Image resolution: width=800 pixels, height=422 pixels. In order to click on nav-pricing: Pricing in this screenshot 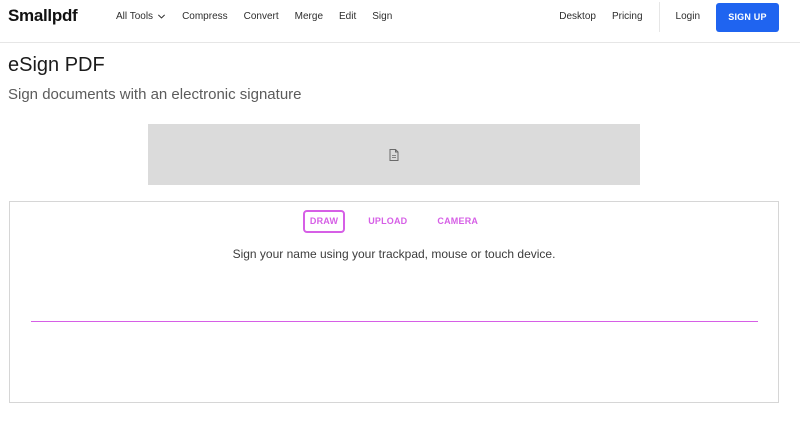, I will do `click(627, 16)`.